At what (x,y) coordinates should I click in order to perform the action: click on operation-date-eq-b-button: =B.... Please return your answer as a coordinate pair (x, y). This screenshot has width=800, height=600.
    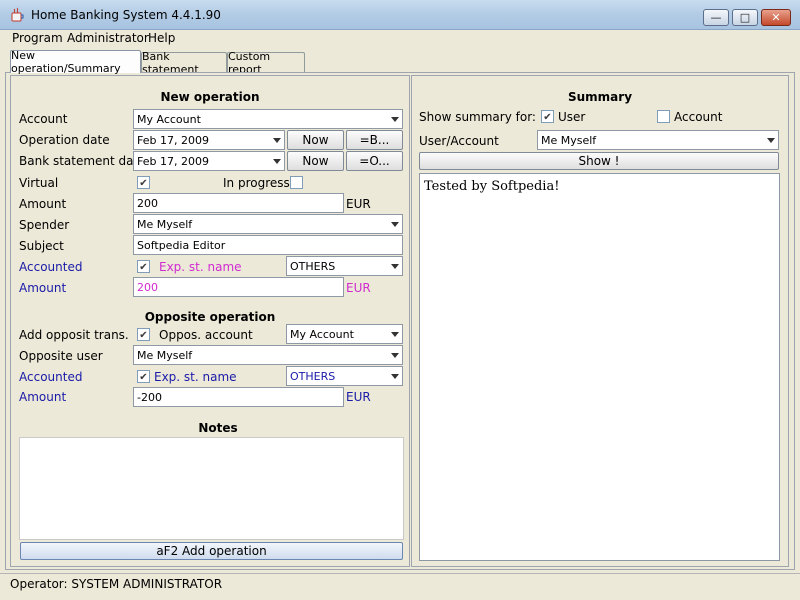
    Looking at the image, I should click on (374, 140).